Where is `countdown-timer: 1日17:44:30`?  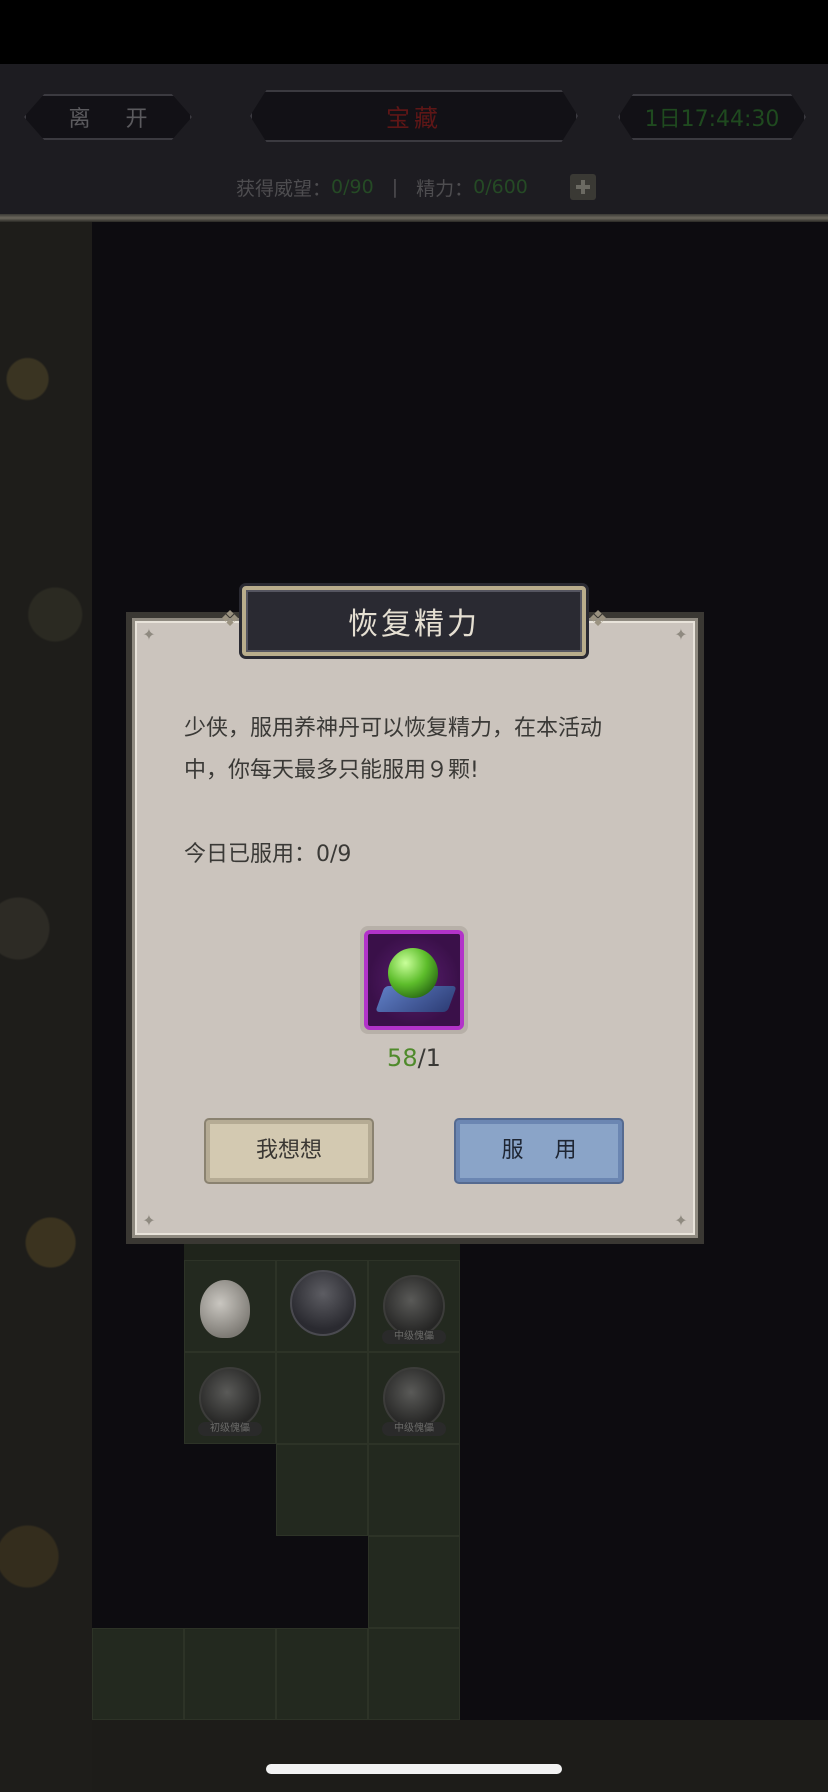 countdown-timer: 1日17:44:30 is located at coordinates (712, 117).